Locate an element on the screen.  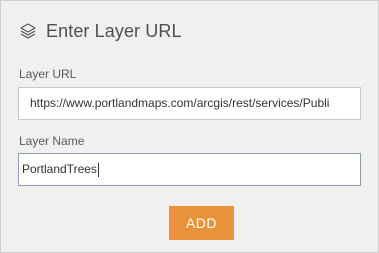
panel-header: Enter Layer URL is located at coordinates (100, 31).